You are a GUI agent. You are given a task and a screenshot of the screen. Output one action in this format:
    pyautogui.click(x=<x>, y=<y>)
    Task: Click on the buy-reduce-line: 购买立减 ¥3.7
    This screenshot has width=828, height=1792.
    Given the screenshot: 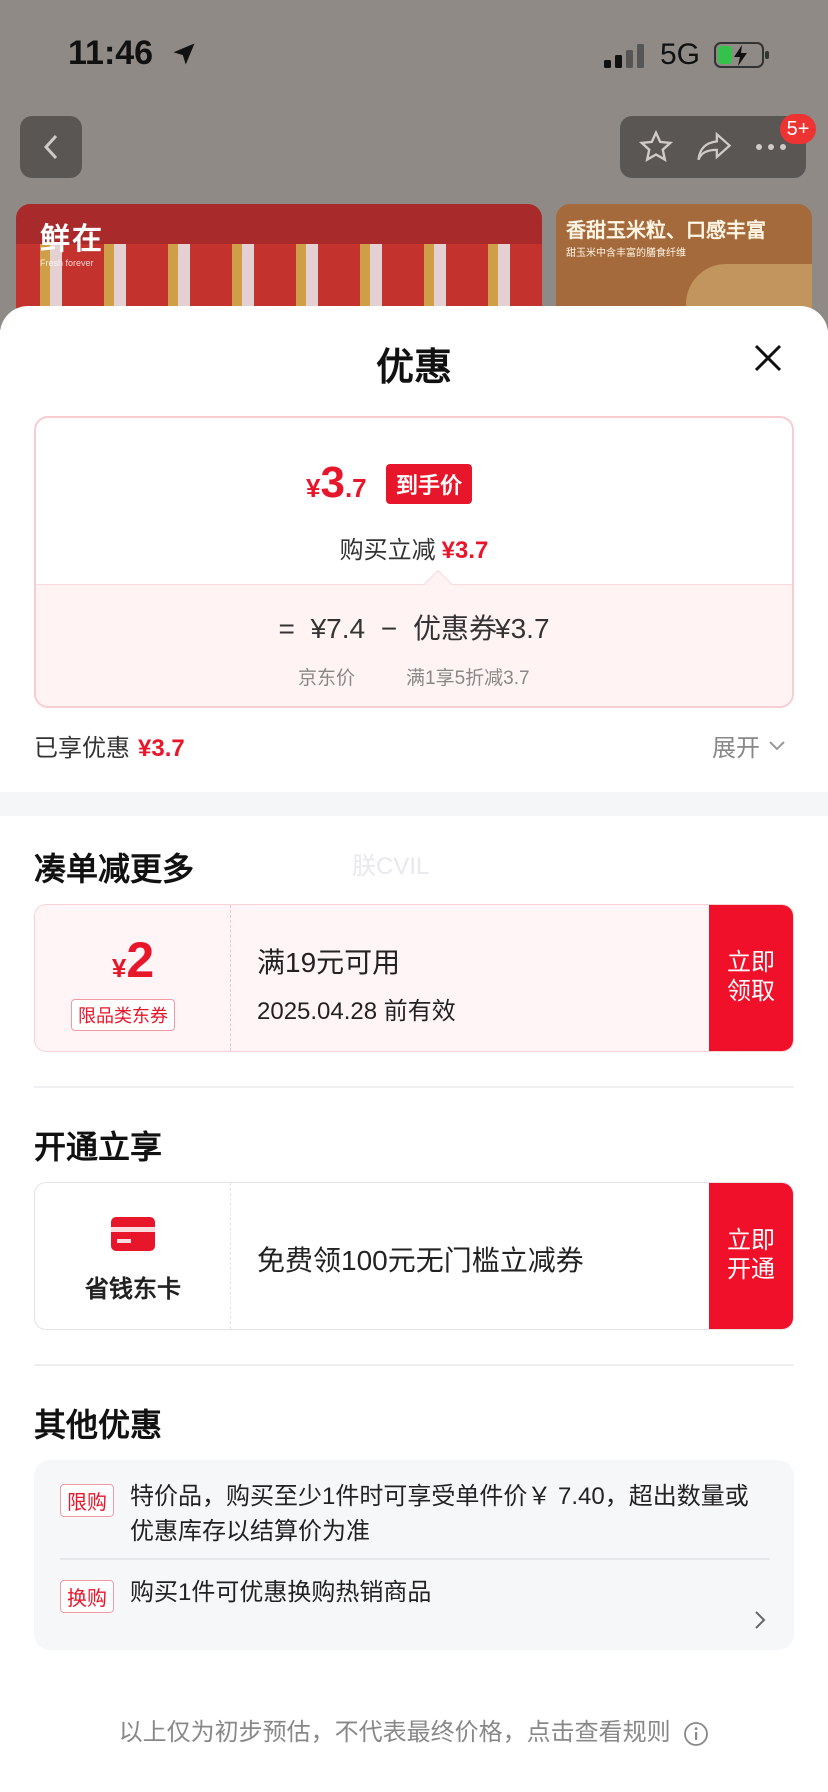 What is the action you would take?
    pyautogui.click(x=414, y=550)
    